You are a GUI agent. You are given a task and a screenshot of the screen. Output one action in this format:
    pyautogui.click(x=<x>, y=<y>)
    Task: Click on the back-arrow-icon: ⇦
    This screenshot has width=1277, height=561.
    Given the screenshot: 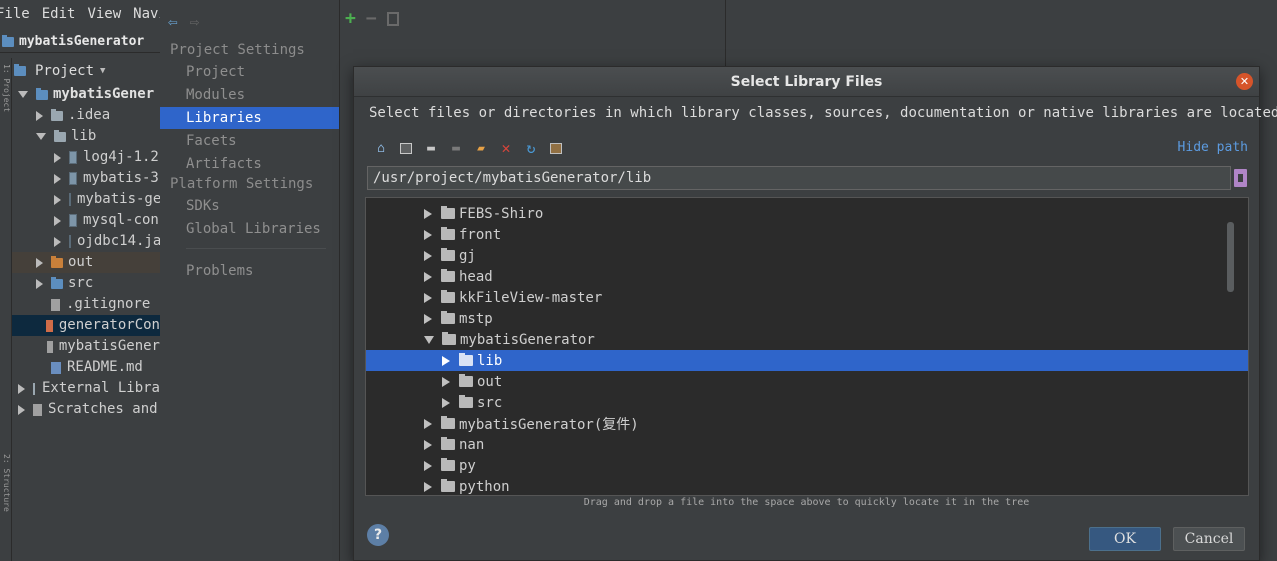 What is the action you would take?
    pyautogui.click(x=173, y=21)
    